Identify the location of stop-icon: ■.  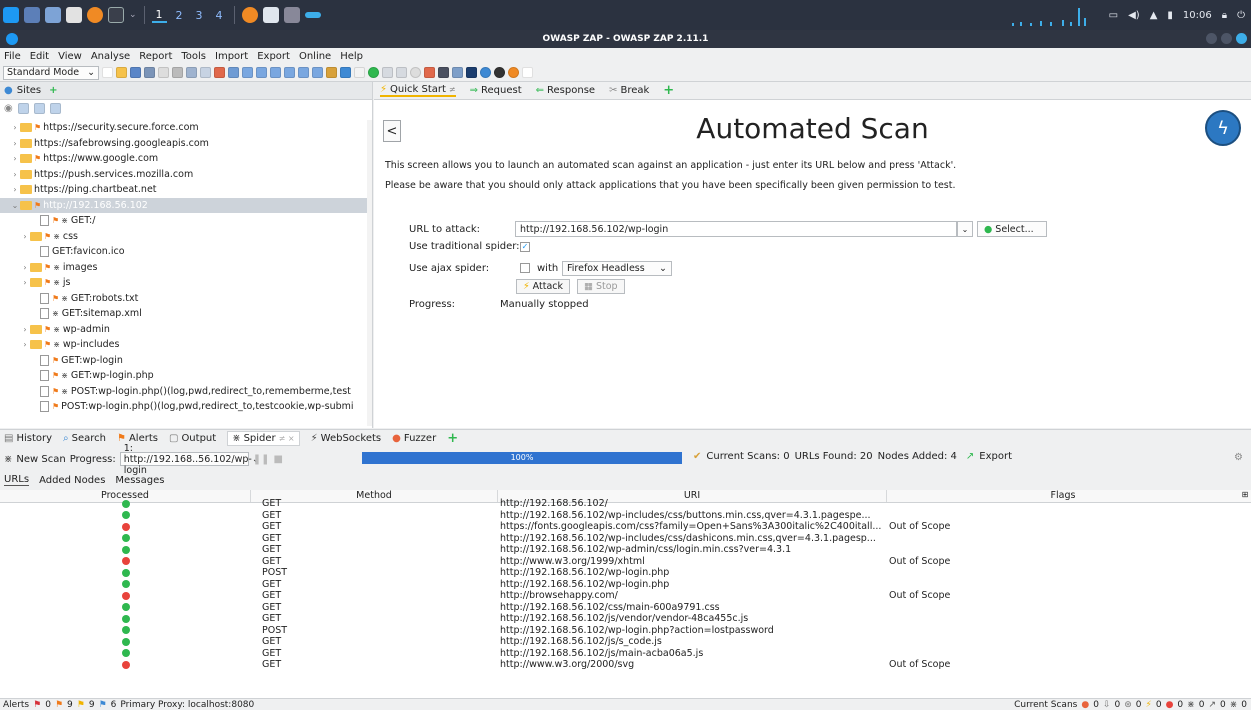
(278, 459).